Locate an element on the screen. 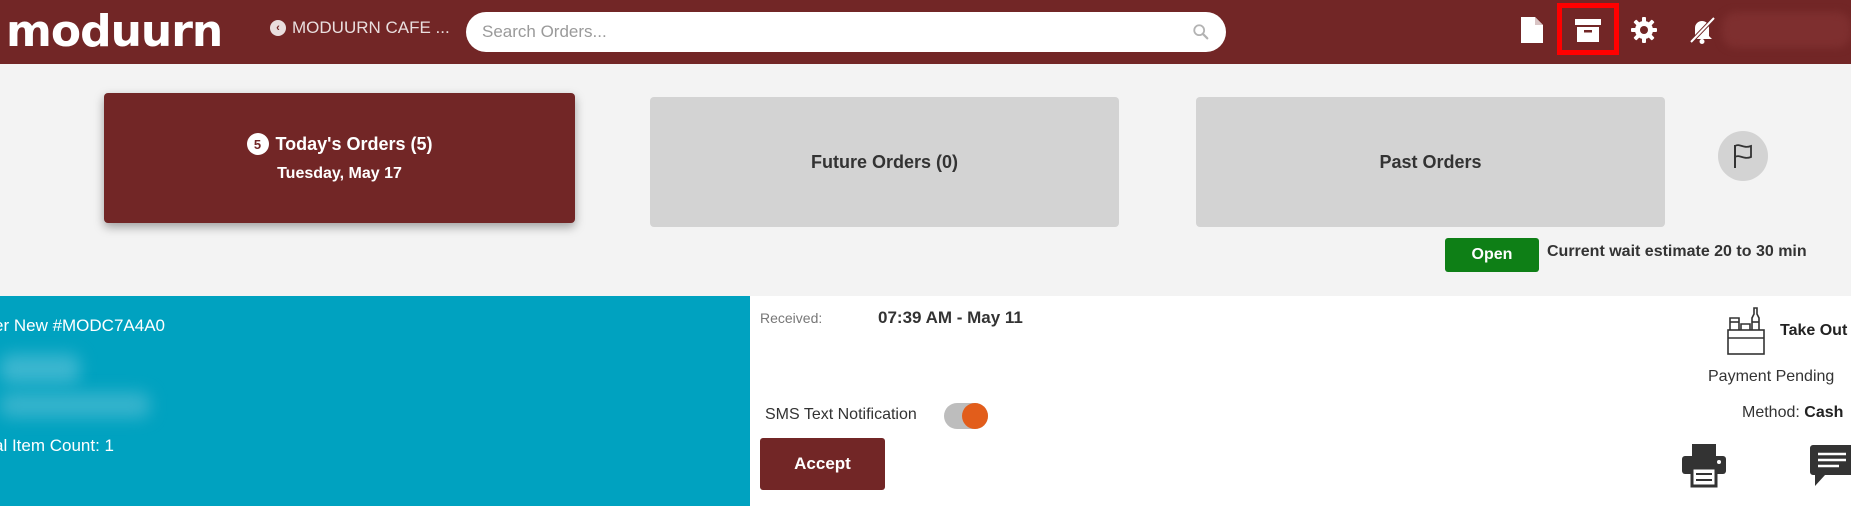 This screenshot has width=1851, height=506. flag-button is located at coordinates (1743, 156).